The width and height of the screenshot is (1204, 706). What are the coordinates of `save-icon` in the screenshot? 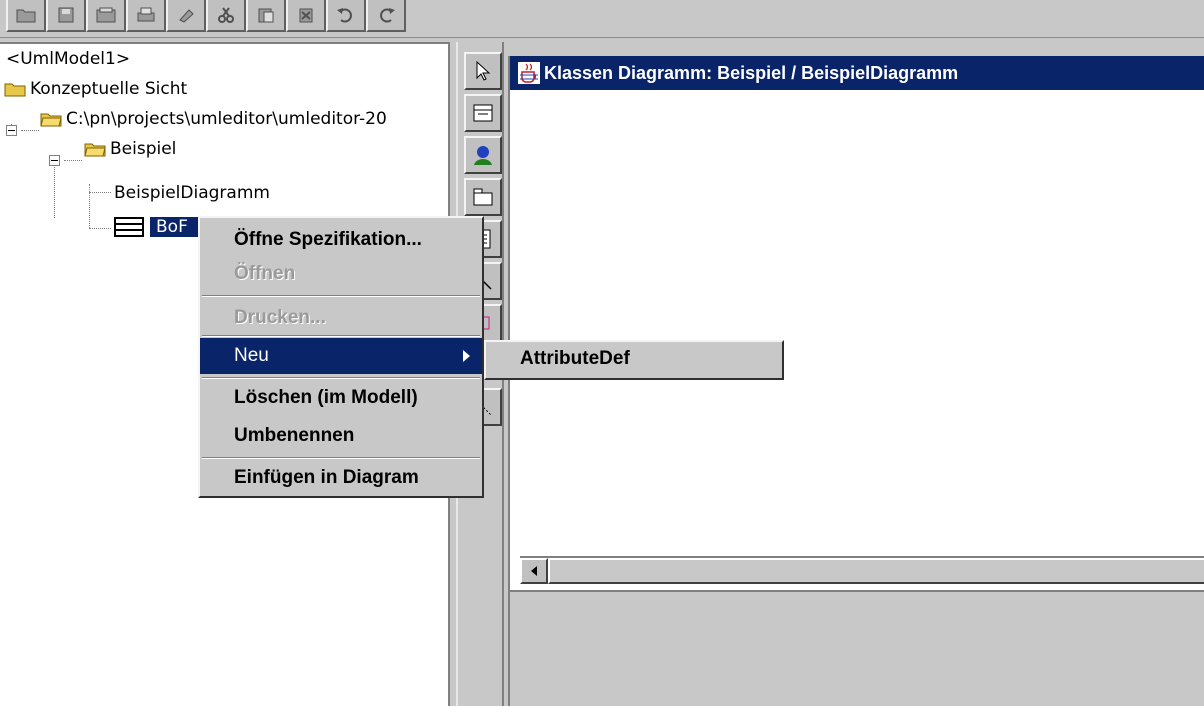 It's located at (66, 16).